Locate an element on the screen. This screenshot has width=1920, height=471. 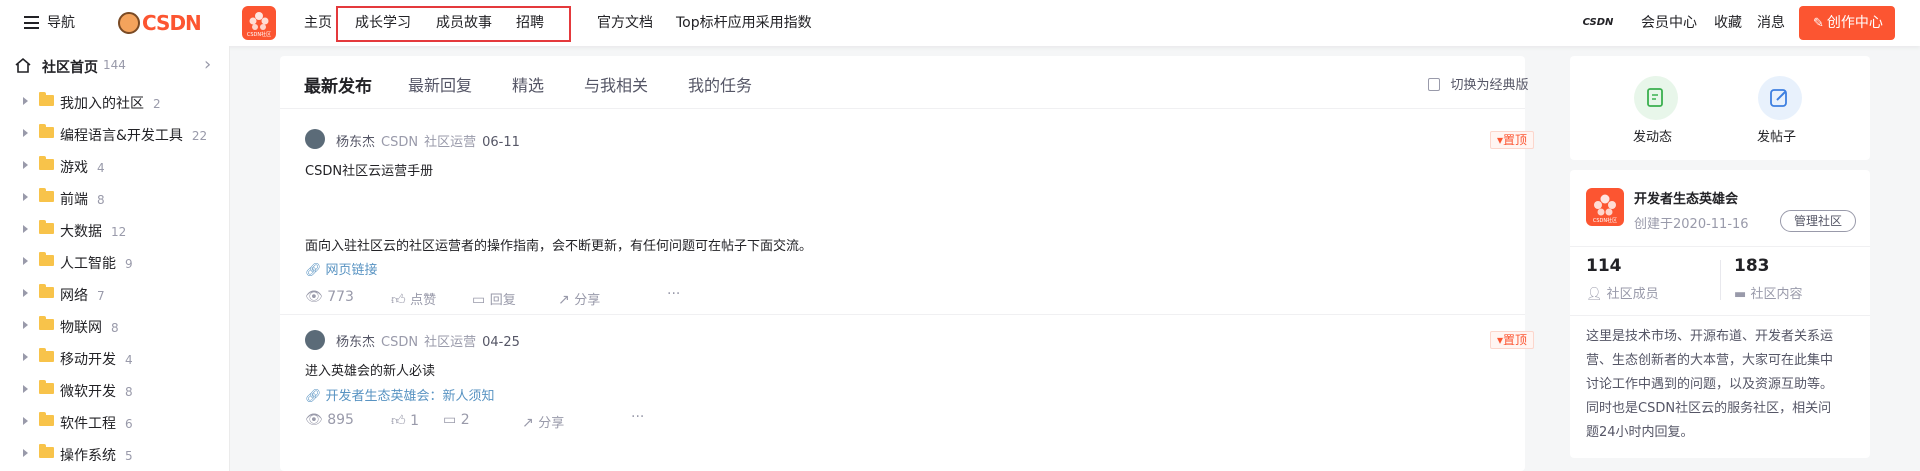
sidebar-home: 社区首页 144 › is located at coordinates (114, 66).